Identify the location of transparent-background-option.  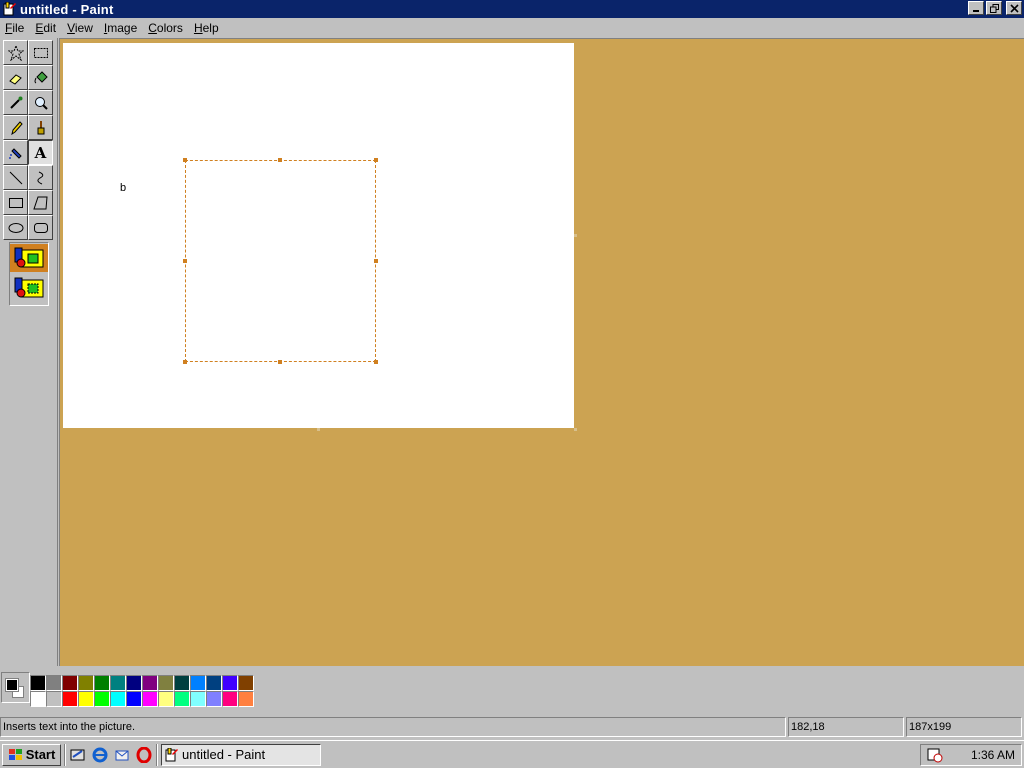
(29, 288).